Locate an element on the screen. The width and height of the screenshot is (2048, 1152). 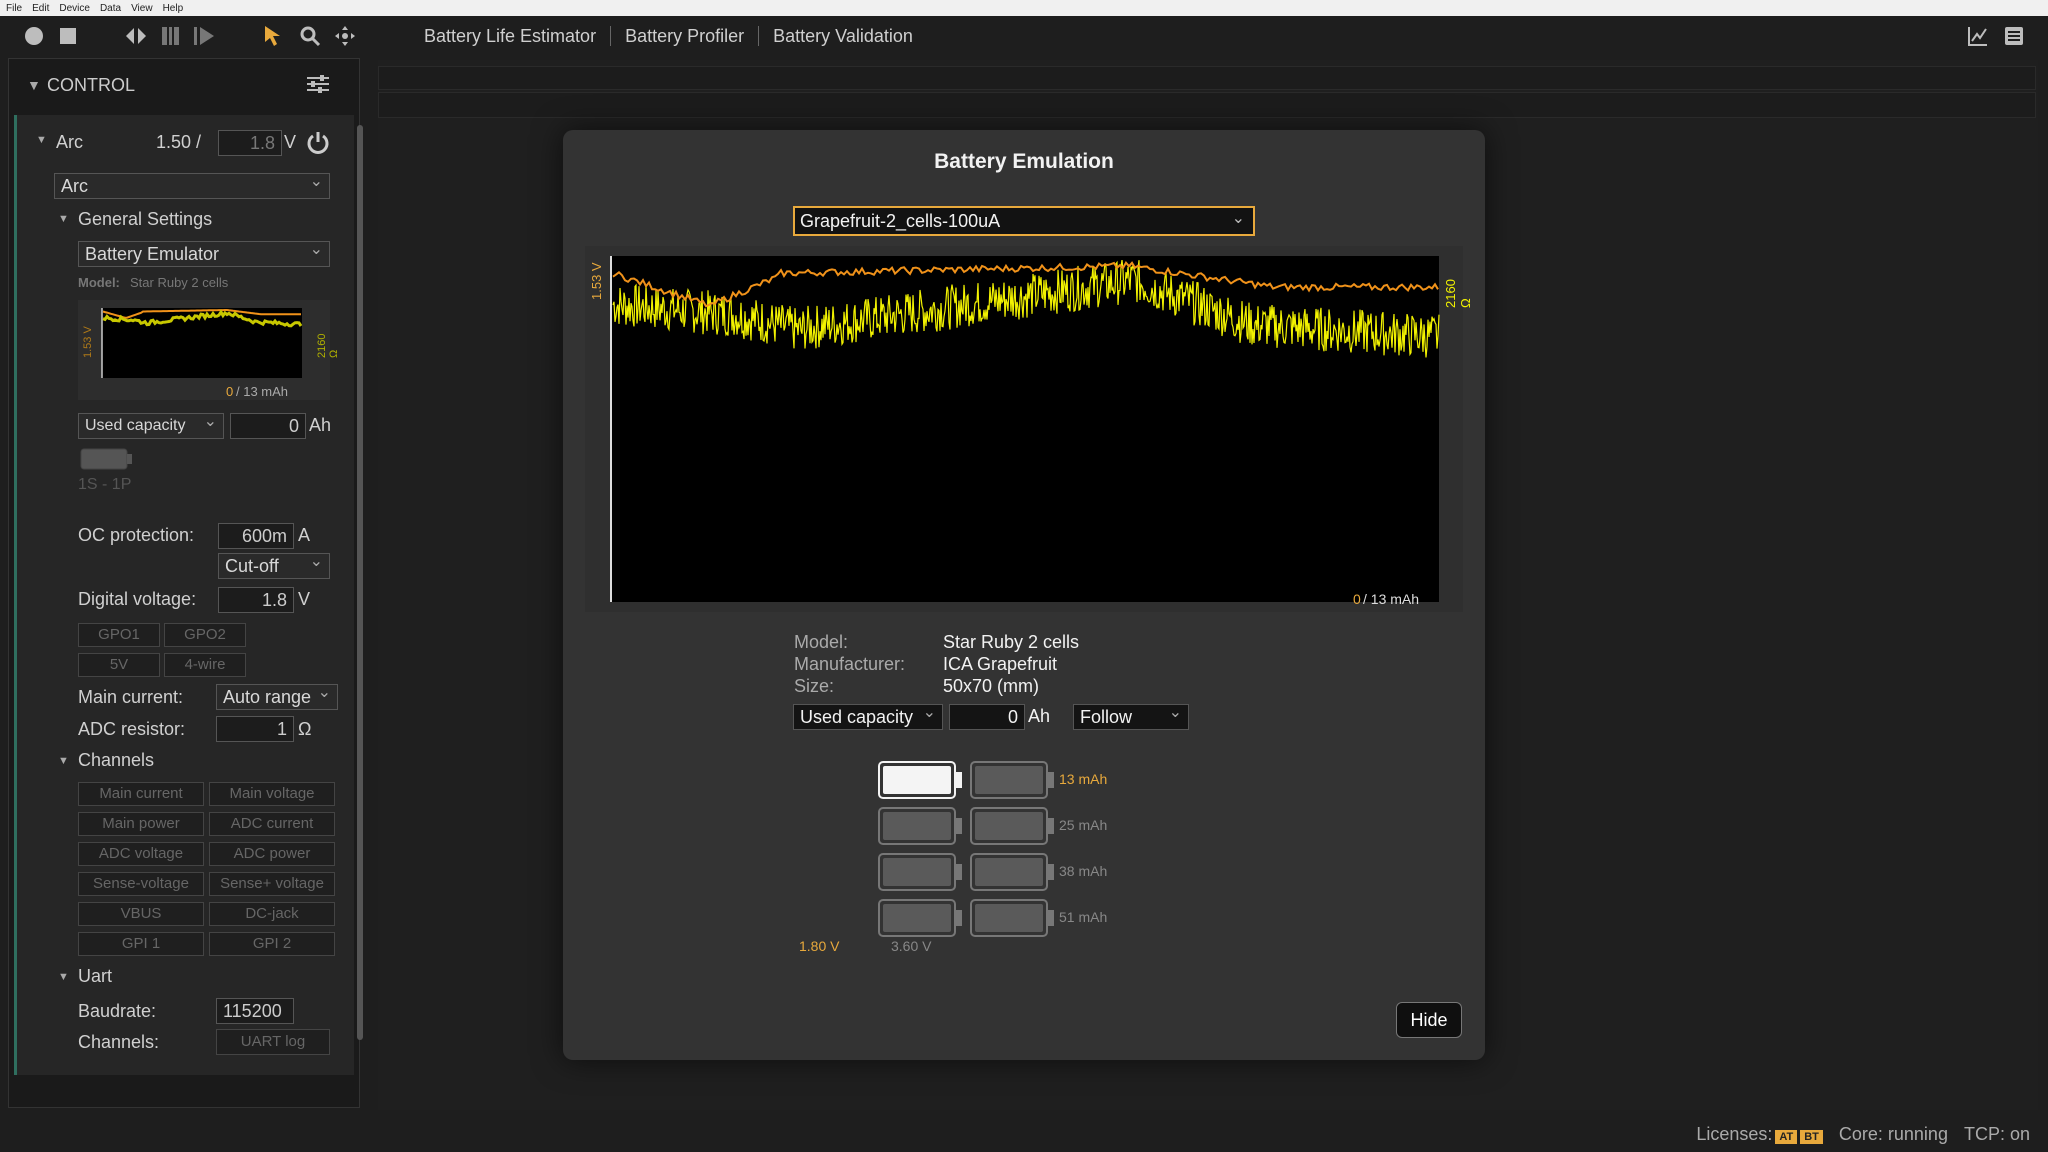
pause-icon is located at coordinates (170, 36).